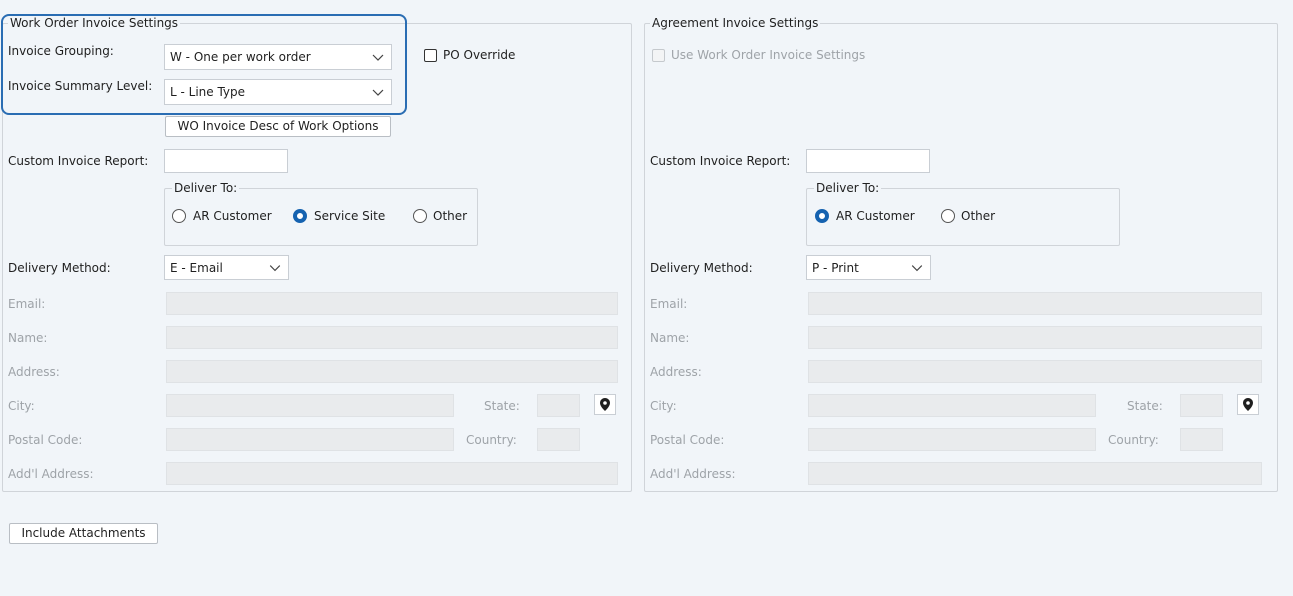  I want to click on agreement-address-field, so click(1035, 371).